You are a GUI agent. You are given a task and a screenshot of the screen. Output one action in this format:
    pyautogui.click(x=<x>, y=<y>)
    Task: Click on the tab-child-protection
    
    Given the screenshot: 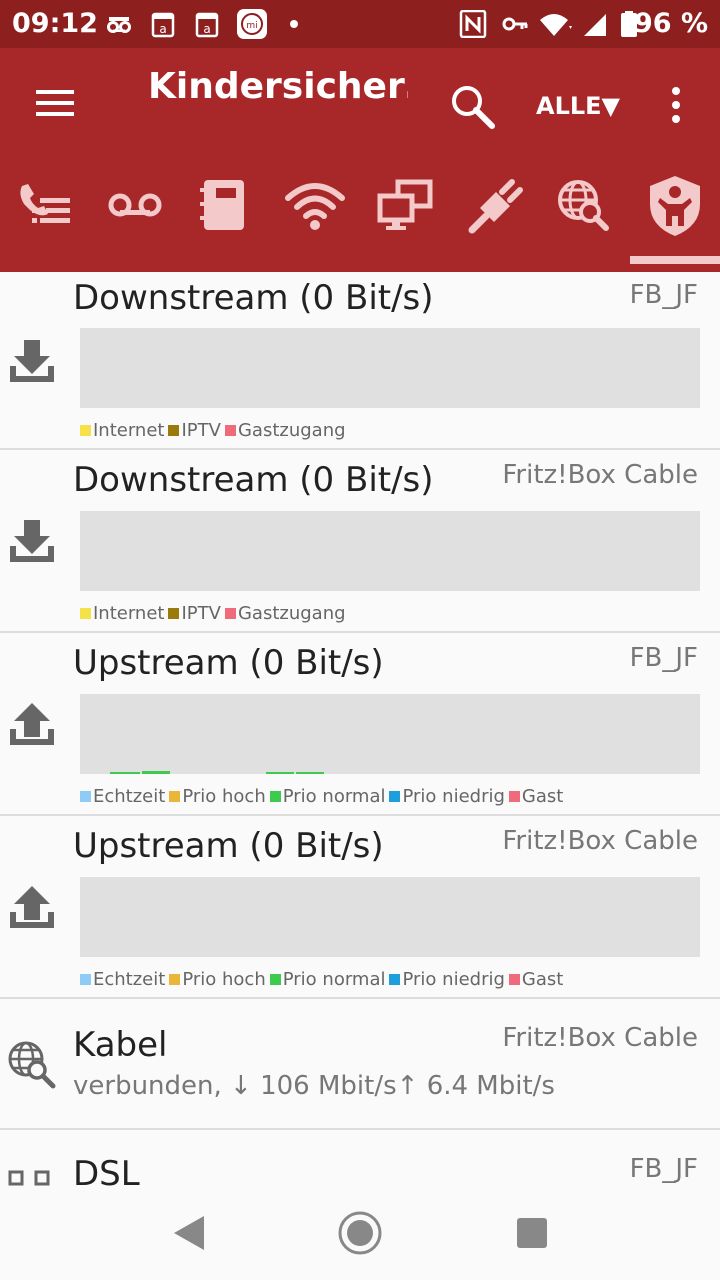 What is the action you would take?
    pyautogui.click(x=675, y=205)
    